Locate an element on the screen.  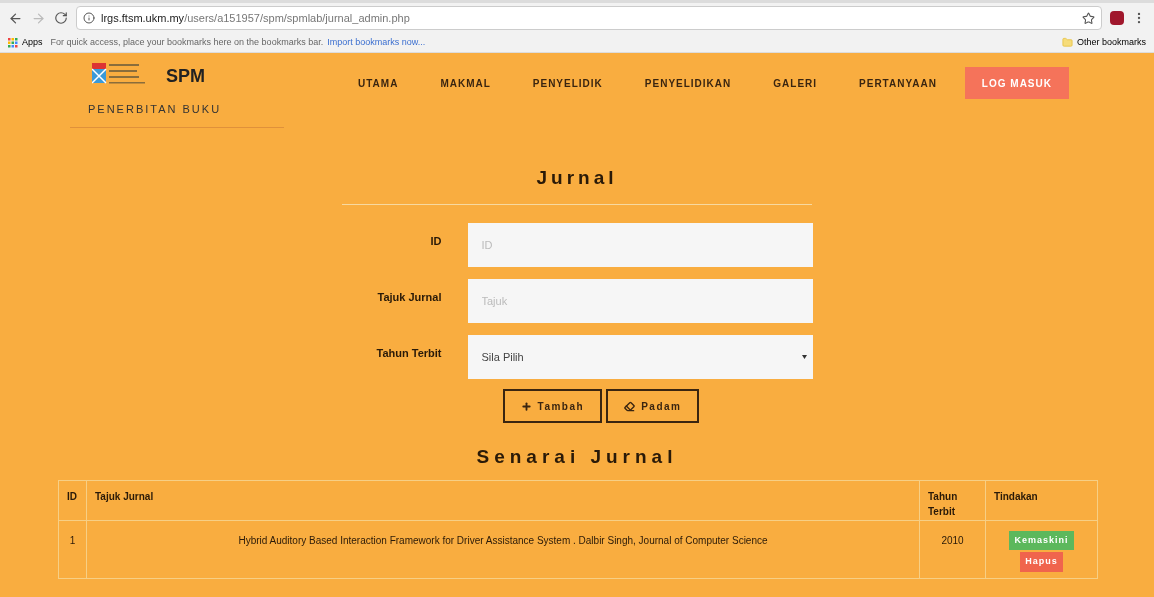
column-header: Tahun Terbit is located at coordinates (952, 500).